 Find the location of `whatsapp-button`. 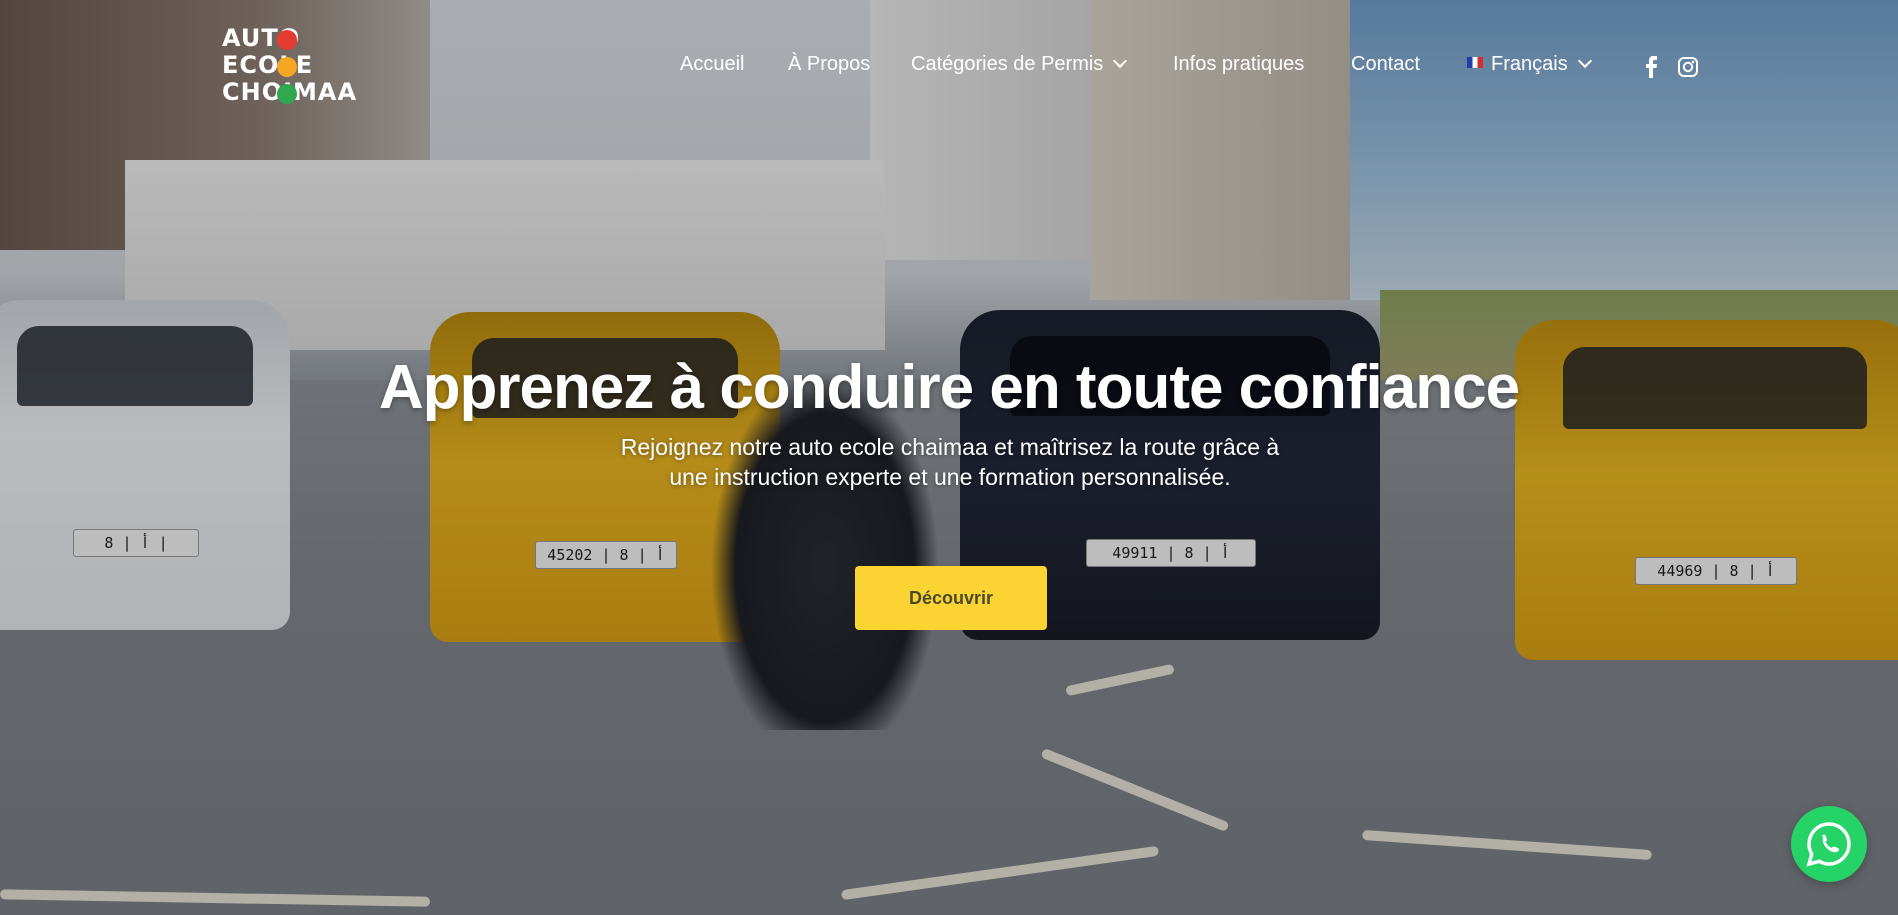

whatsapp-button is located at coordinates (1829, 844).